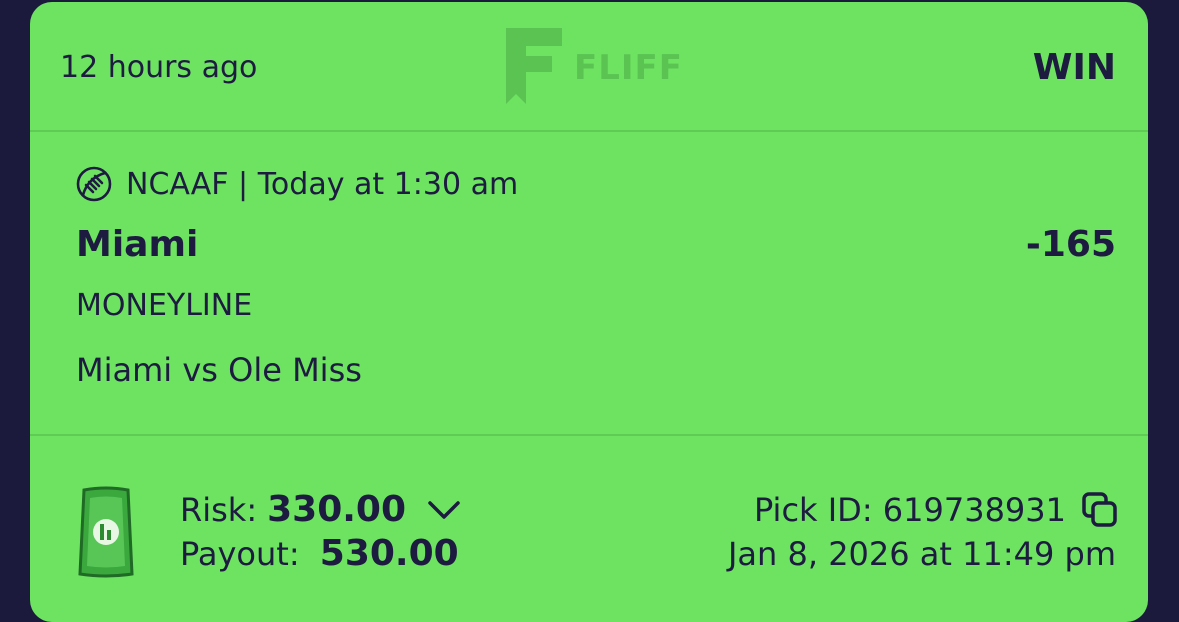  I want to click on payout-value: 530.00, so click(389, 553).